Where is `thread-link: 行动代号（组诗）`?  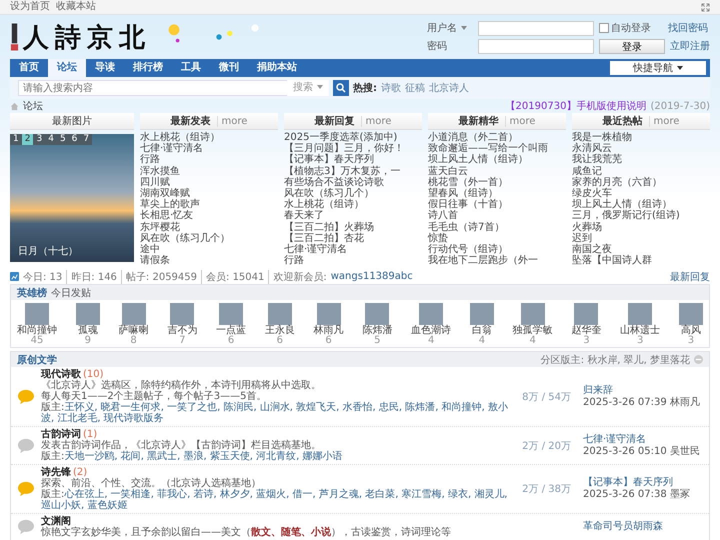
thread-link: 行动代号（组诗） is located at coordinates (497, 250).